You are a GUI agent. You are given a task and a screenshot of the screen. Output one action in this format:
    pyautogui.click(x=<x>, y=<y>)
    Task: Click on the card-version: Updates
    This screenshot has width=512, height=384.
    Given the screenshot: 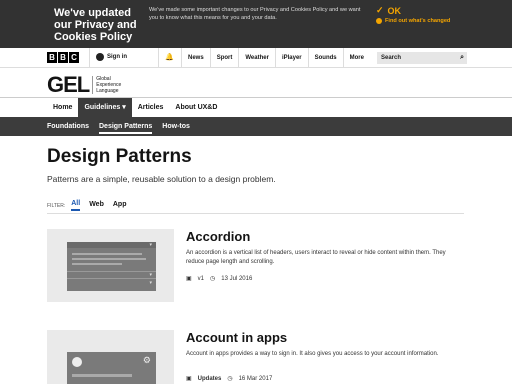 What is the action you would take?
    pyautogui.click(x=209, y=378)
    